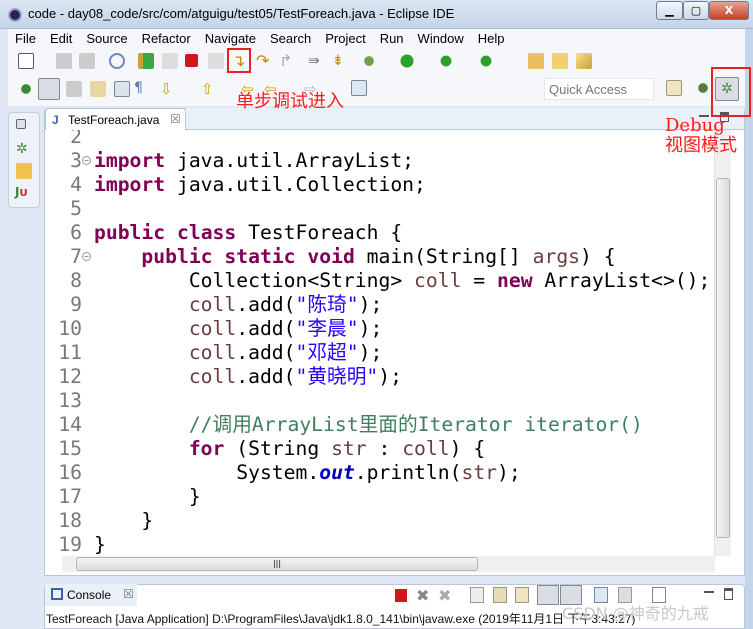 The width and height of the screenshot is (753, 629). What do you see at coordinates (170, 61) in the screenshot?
I see `suspend-icon` at bounding box center [170, 61].